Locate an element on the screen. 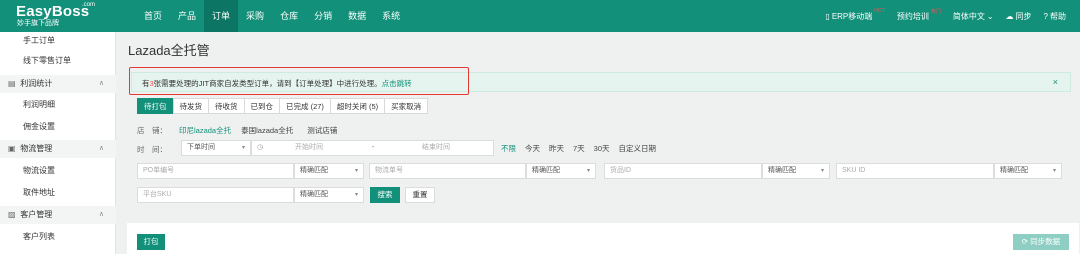 This screenshot has width=1080, height=254. erp-mobile-link: ▯ ERP移动端 HOT is located at coordinates (855, 15).